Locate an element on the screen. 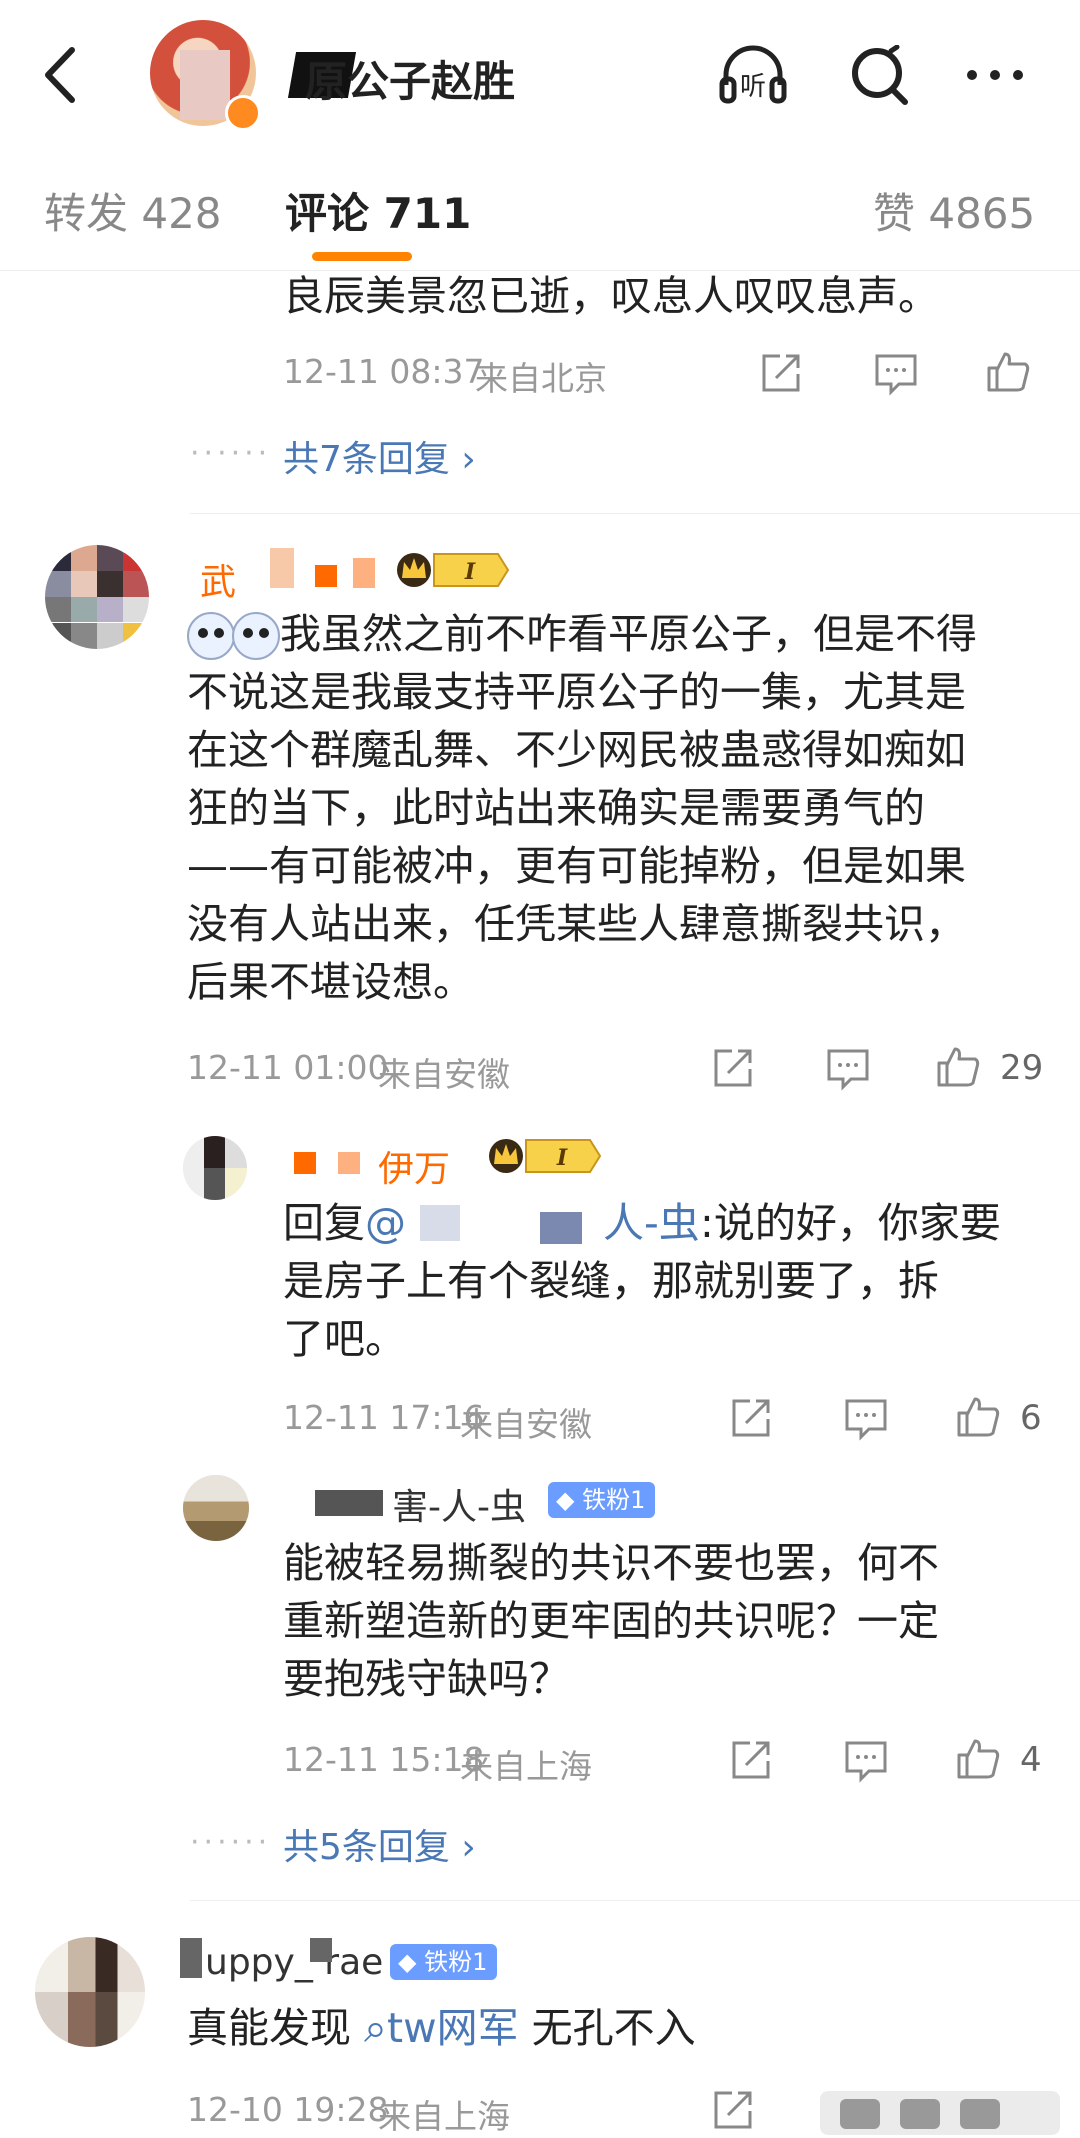  reply-text-line: 回复@ is located at coordinates (344, 1223).